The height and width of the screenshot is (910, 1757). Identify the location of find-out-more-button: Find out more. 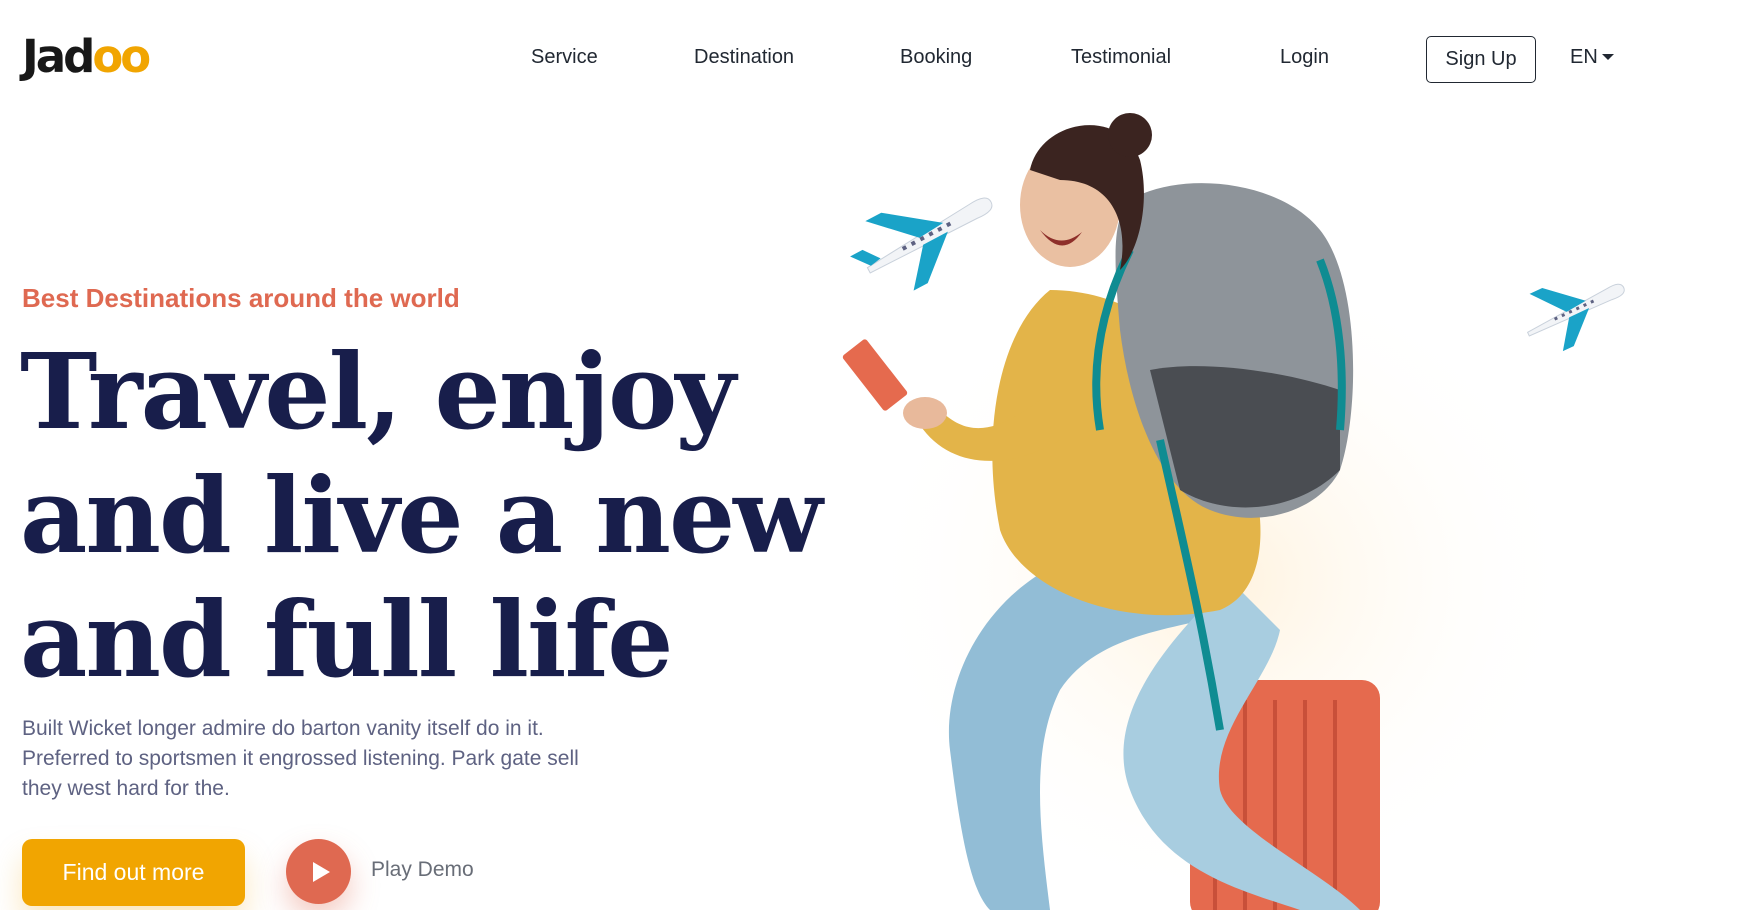
(133, 872).